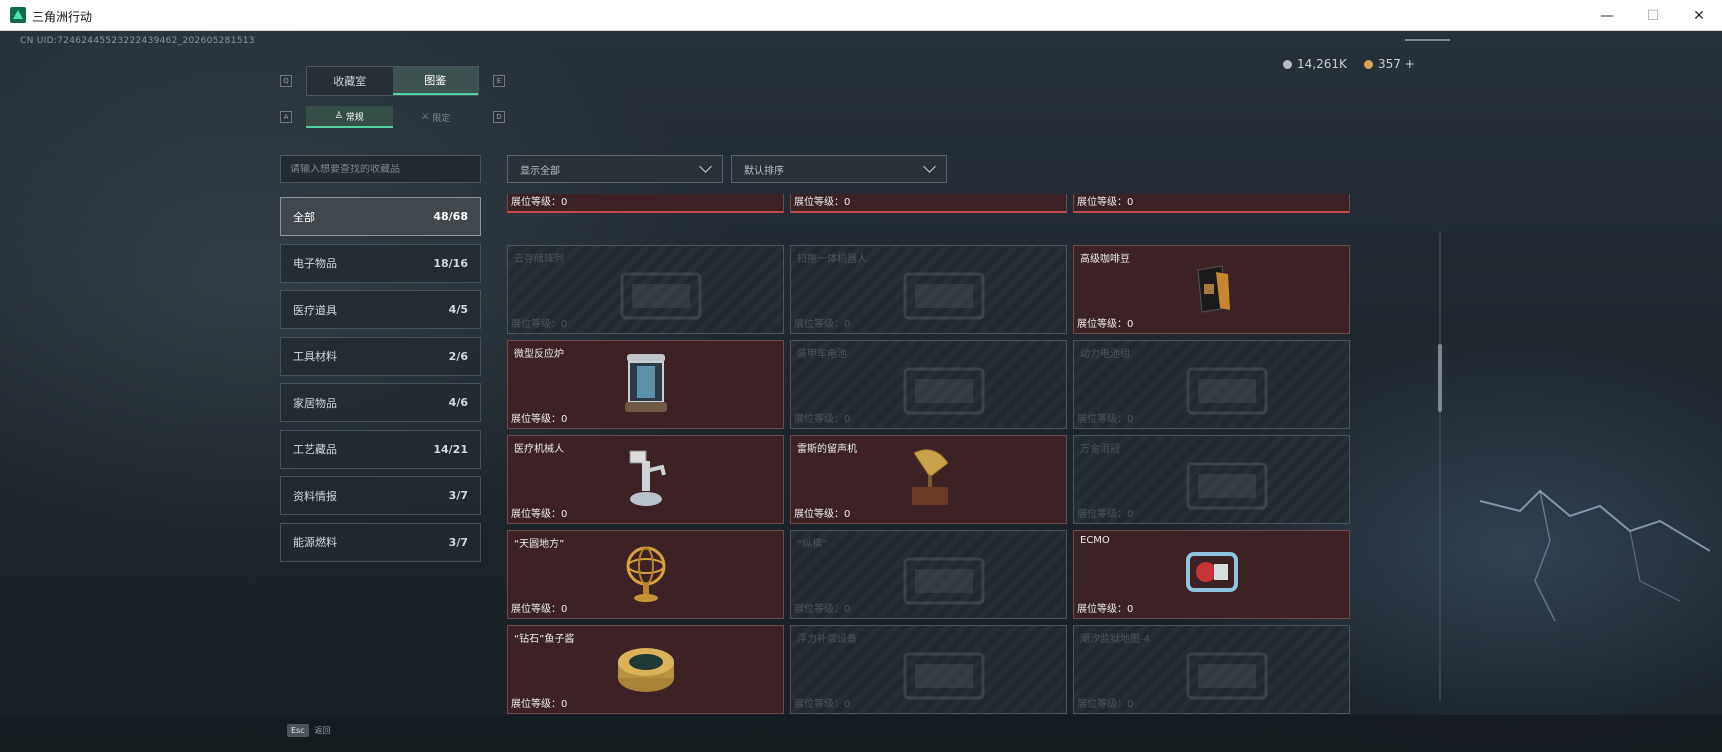 The height and width of the screenshot is (752, 1722). What do you see at coordinates (286, 117) in the screenshot?
I see `key-hint-prev-subtab: A` at bounding box center [286, 117].